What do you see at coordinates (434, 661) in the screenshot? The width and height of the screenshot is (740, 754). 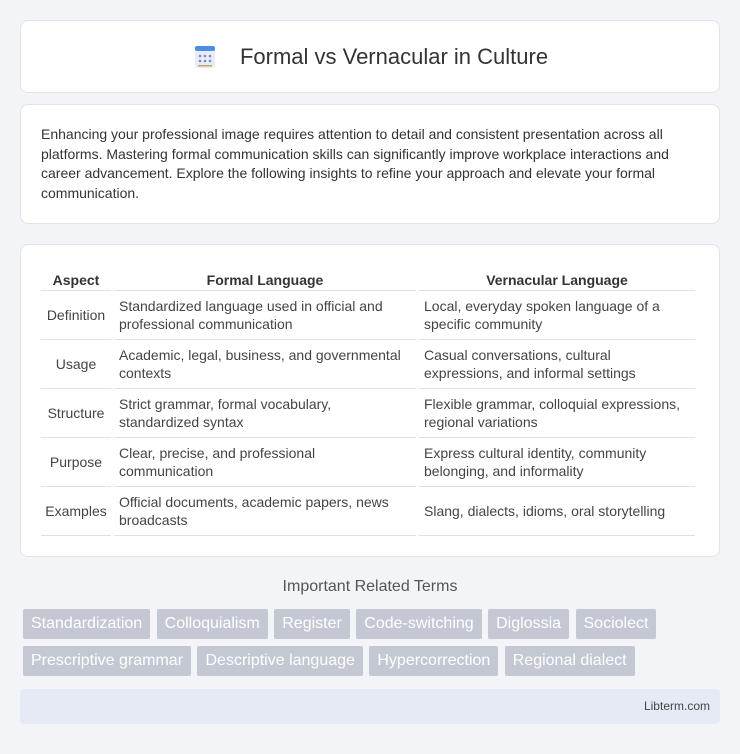 I see `tag-hypercorrection: Hypercorrection` at bounding box center [434, 661].